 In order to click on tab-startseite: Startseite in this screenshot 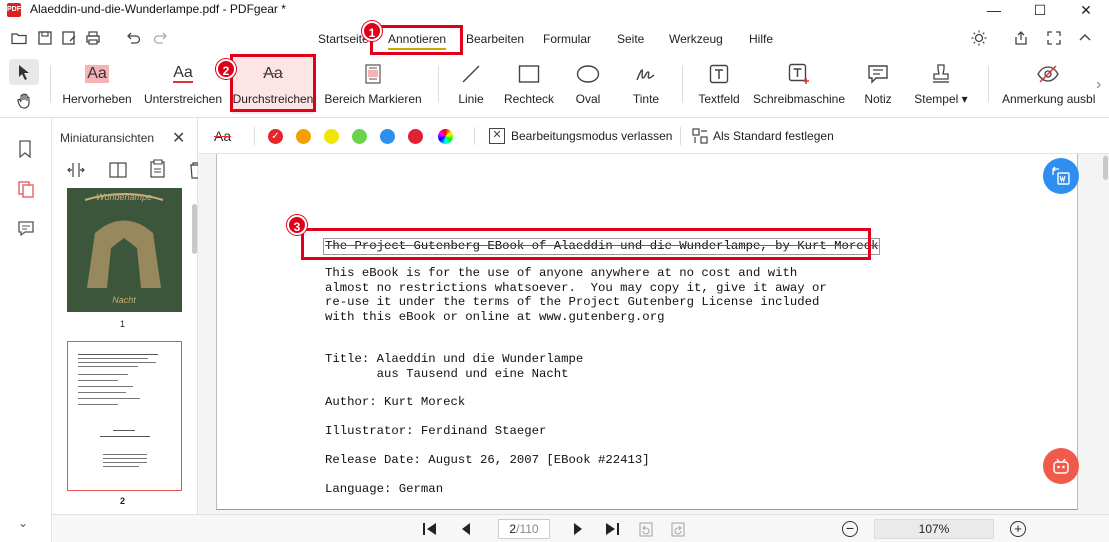, I will do `click(343, 39)`.